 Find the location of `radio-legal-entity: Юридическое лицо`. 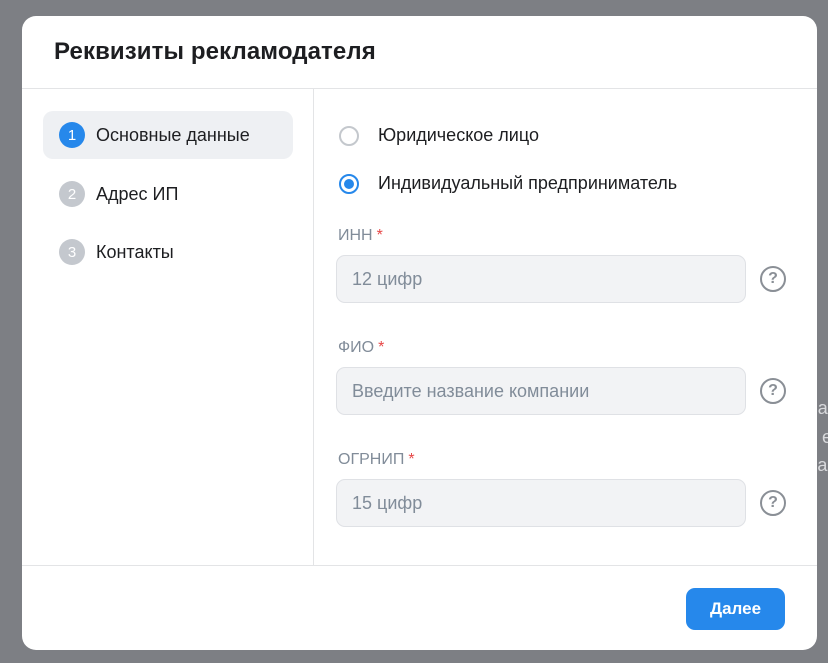

radio-legal-entity: Юридическое лицо is located at coordinates (439, 135).